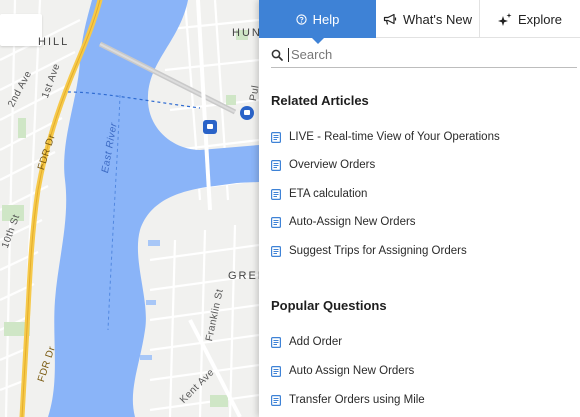 The width and height of the screenshot is (580, 417). What do you see at coordinates (21, 30) in the screenshot?
I see `map-control-box` at bounding box center [21, 30].